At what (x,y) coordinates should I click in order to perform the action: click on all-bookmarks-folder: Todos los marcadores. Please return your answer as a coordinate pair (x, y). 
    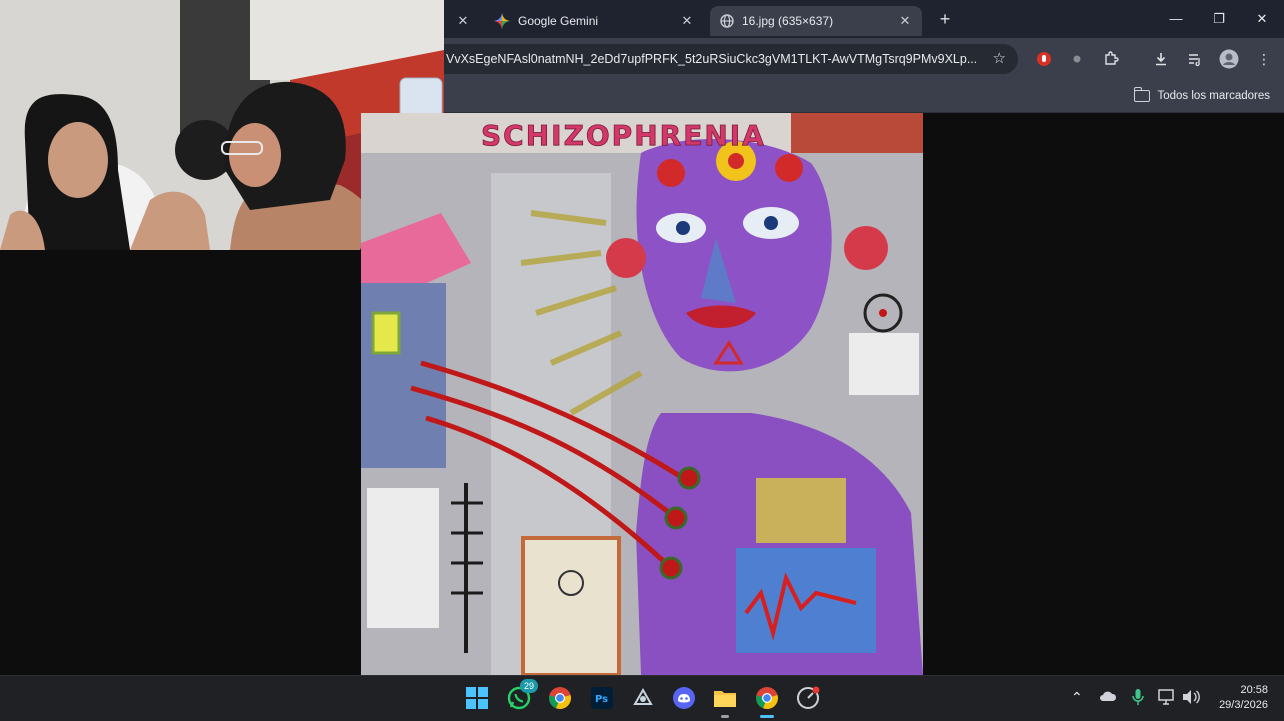
    Looking at the image, I should click on (1202, 96).